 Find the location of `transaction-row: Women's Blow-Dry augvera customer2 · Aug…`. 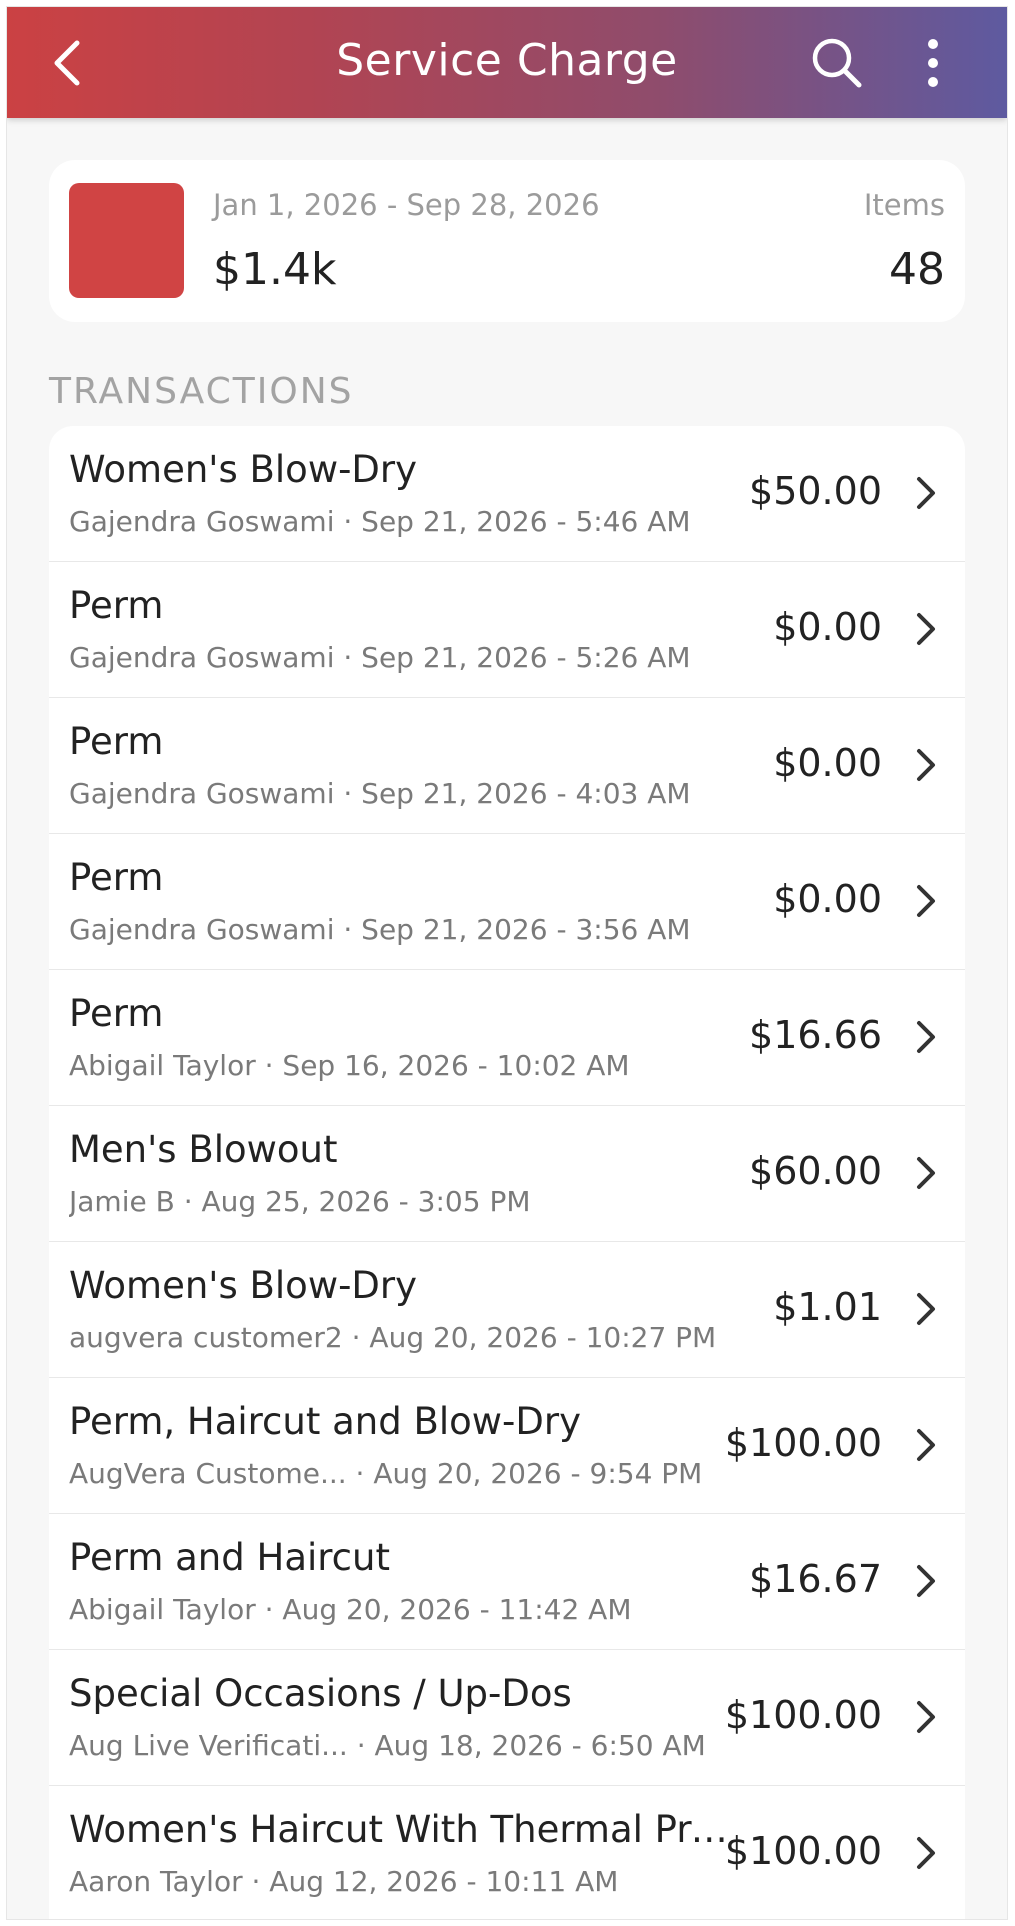

transaction-row: Women's Blow-Dry augvera customer2 · Aug… is located at coordinates (507, 1310).